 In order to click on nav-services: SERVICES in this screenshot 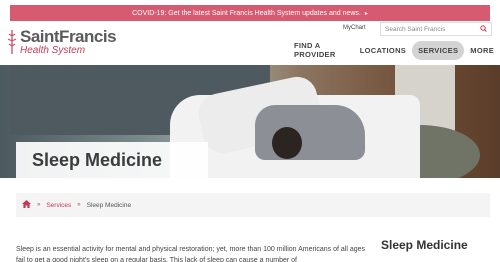, I will do `click(438, 50)`.